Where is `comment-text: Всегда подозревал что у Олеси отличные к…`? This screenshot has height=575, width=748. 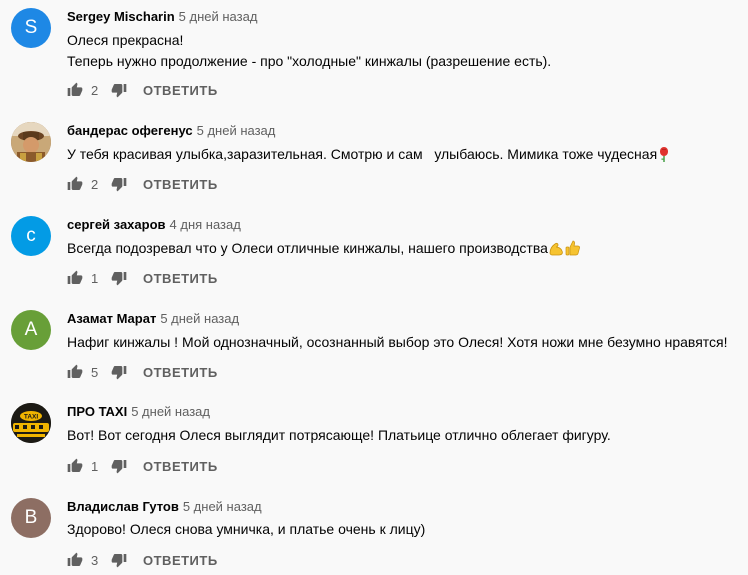 comment-text: Всегда подозревал что у Олеси отличные к… is located at coordinates (307, 248).